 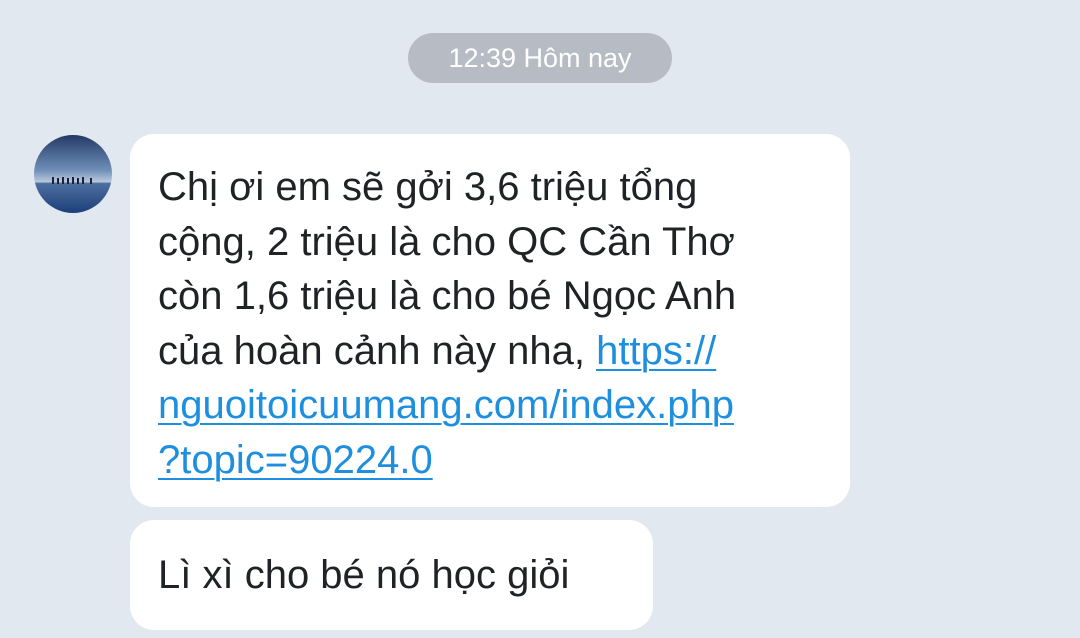 I want to click on message-text-line: cộng, 2 triệu là cho QC Cần Thơ, so click(x=446, y=241).